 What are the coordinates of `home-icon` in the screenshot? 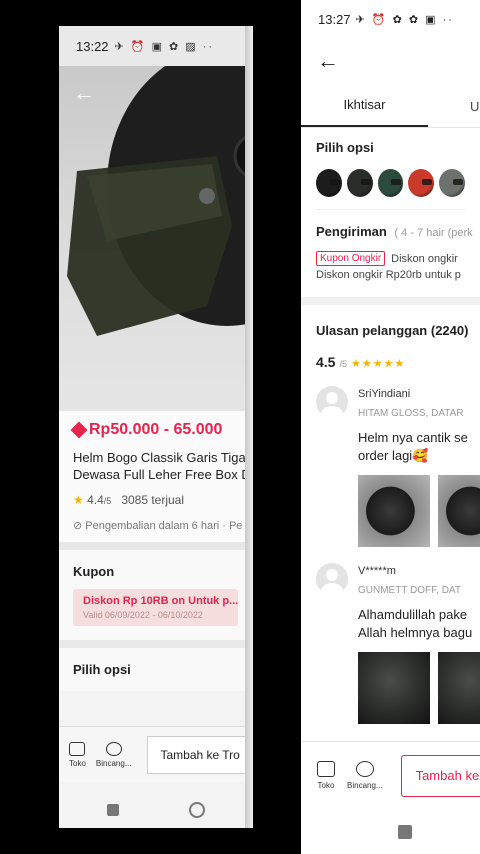 It's located at (196, 809).